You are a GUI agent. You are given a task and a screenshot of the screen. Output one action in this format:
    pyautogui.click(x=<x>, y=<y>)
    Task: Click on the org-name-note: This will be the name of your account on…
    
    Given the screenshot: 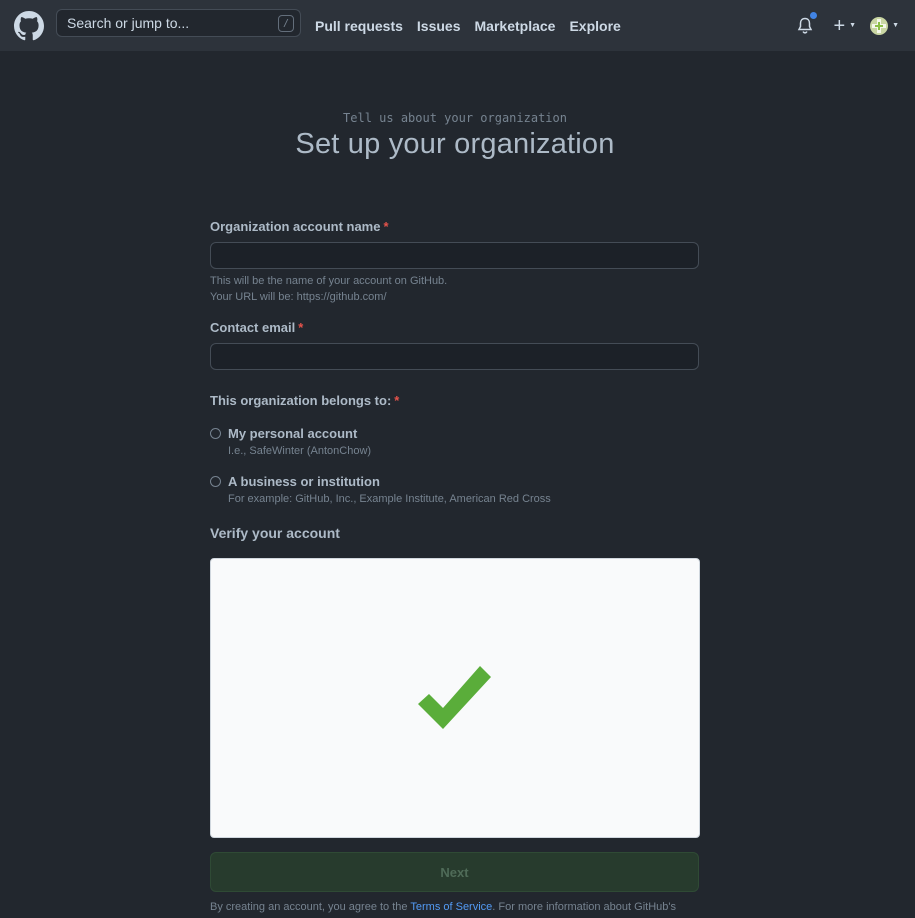 What is the action you would take?
    pyautogui.click(x=329, y=289)
    